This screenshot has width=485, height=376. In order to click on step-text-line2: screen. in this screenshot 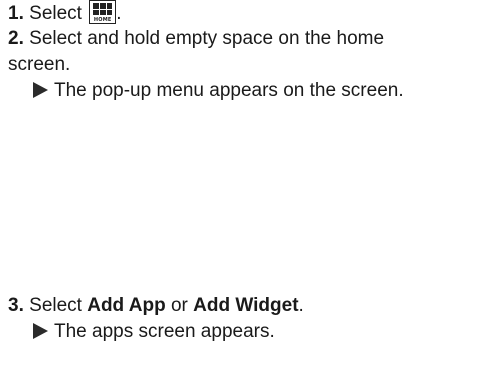, I will do `click(39, 64)`.